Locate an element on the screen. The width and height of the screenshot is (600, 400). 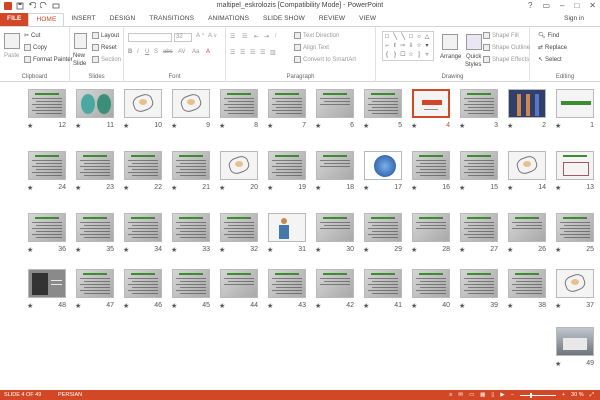
line-shape-icon: ⌐ is located at coordinates (387, 45).